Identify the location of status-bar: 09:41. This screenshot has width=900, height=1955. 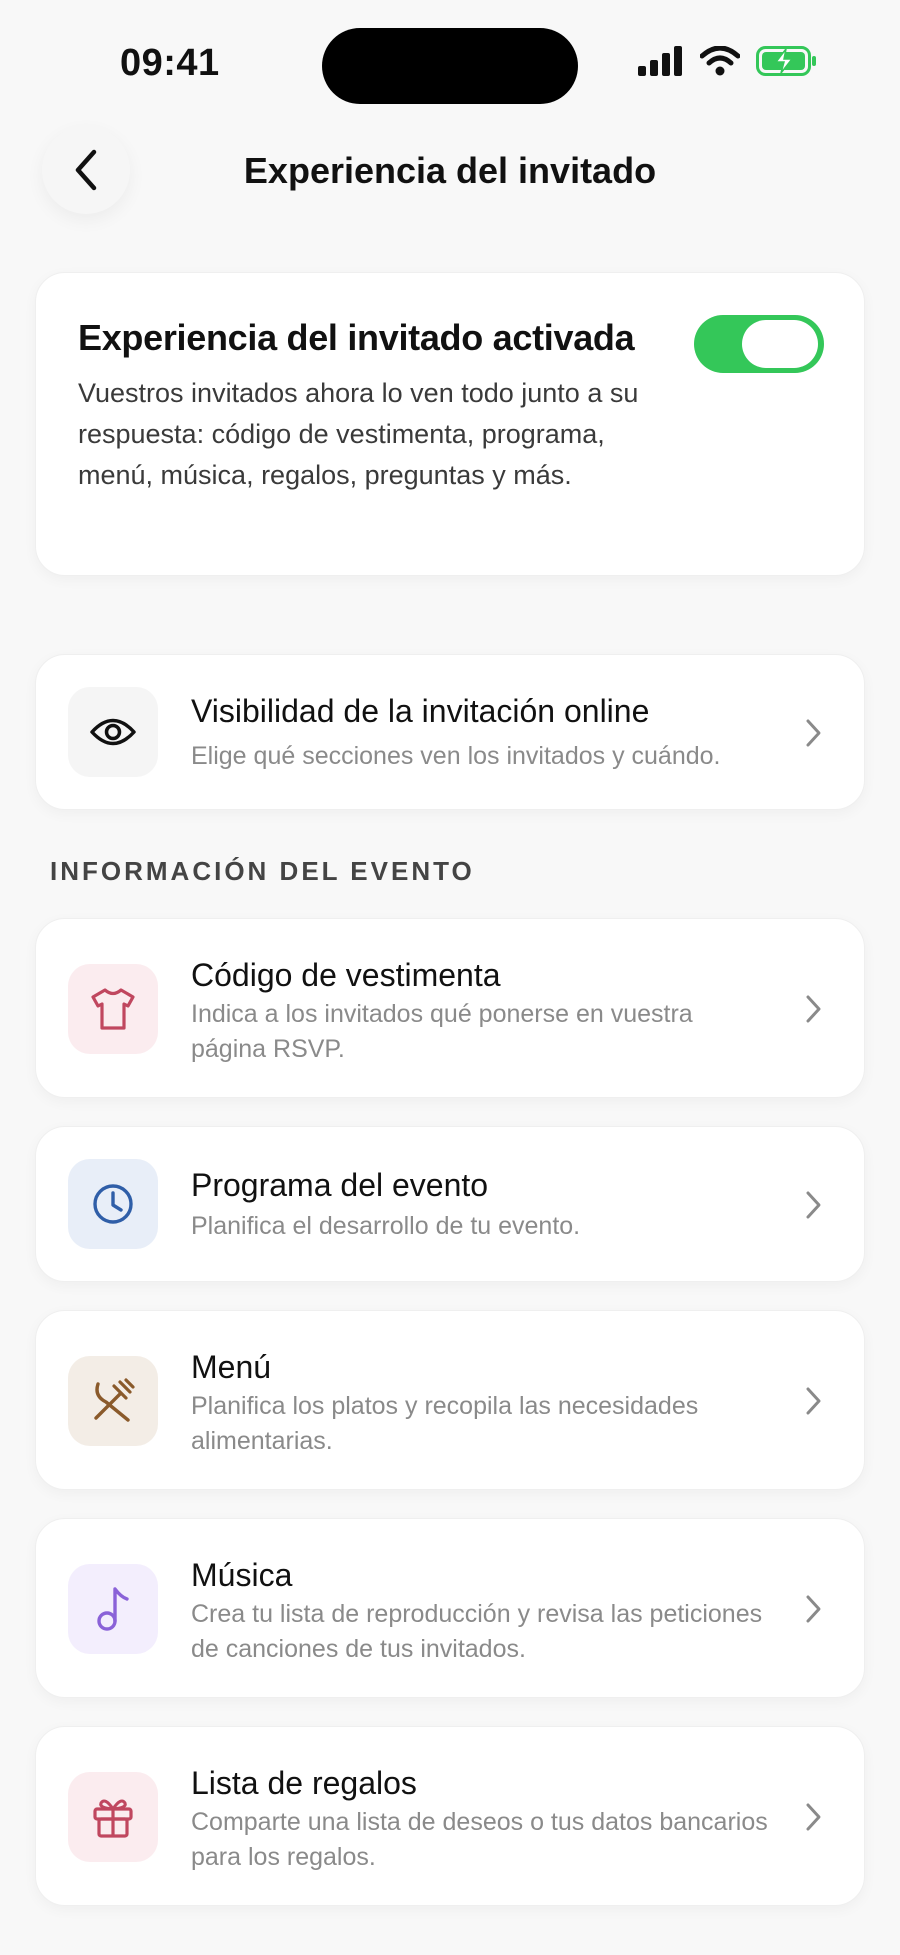
(450, 60).